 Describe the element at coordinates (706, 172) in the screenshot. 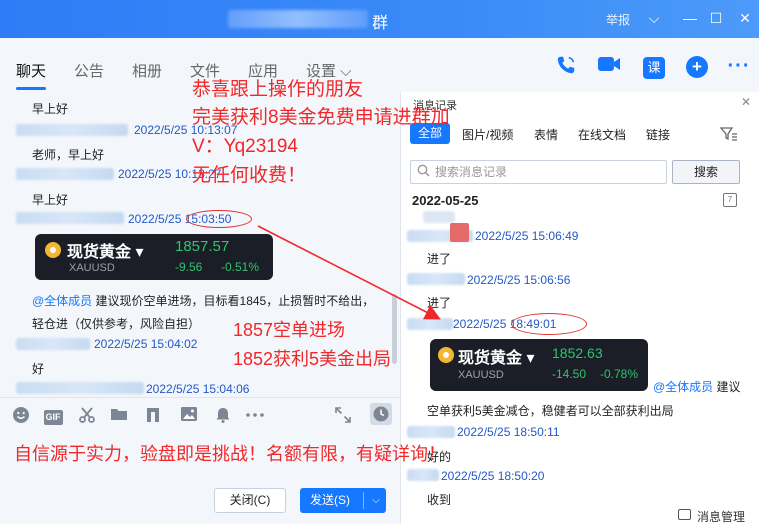

I see `search-button: 搜索` at that location.